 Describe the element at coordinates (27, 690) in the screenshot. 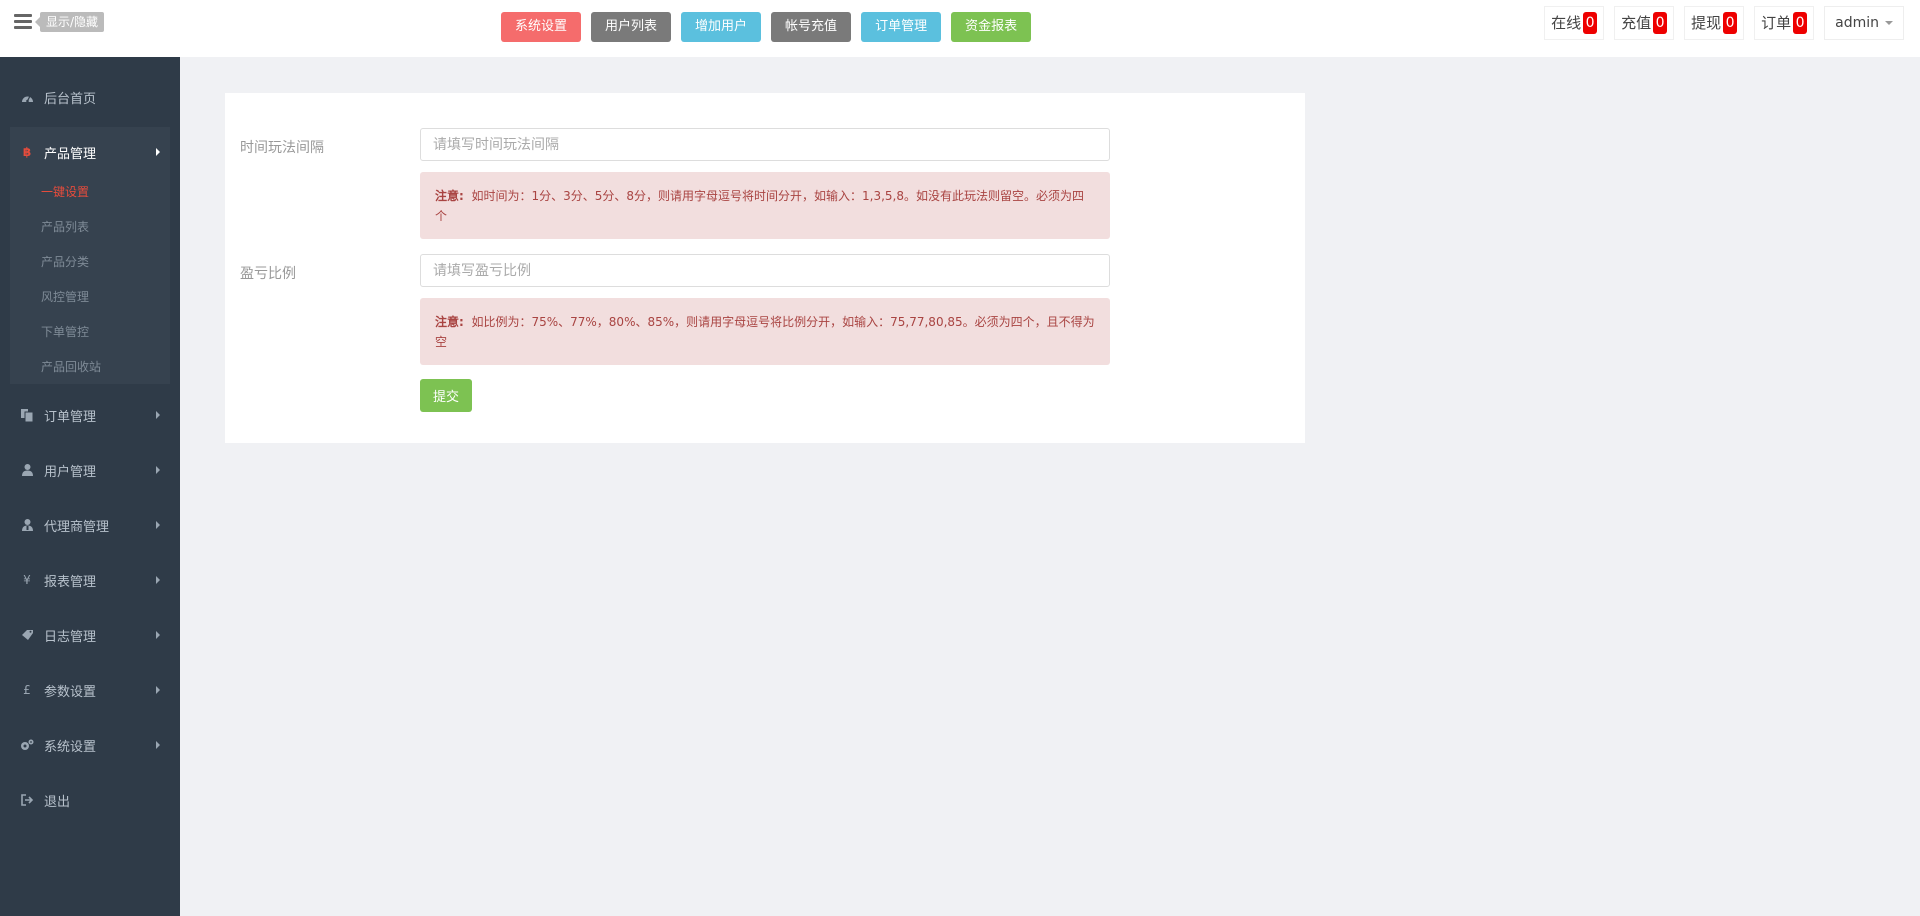

I see `pound-icon: £` at that location.